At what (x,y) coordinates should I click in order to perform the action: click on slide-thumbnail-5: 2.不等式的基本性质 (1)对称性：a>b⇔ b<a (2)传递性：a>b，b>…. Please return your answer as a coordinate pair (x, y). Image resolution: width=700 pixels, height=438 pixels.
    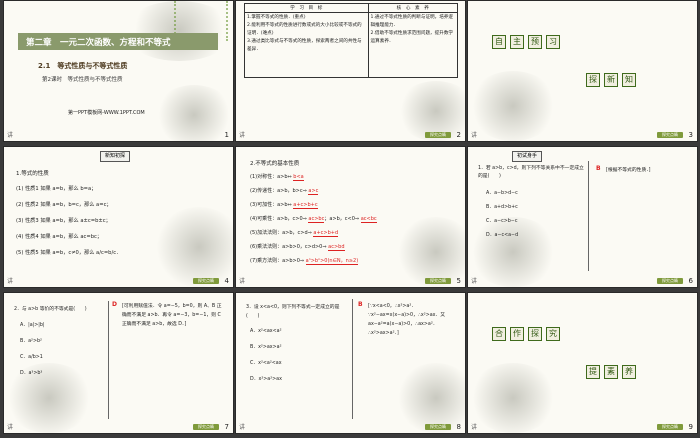
    Looking at the image, I should click on (350, 217).